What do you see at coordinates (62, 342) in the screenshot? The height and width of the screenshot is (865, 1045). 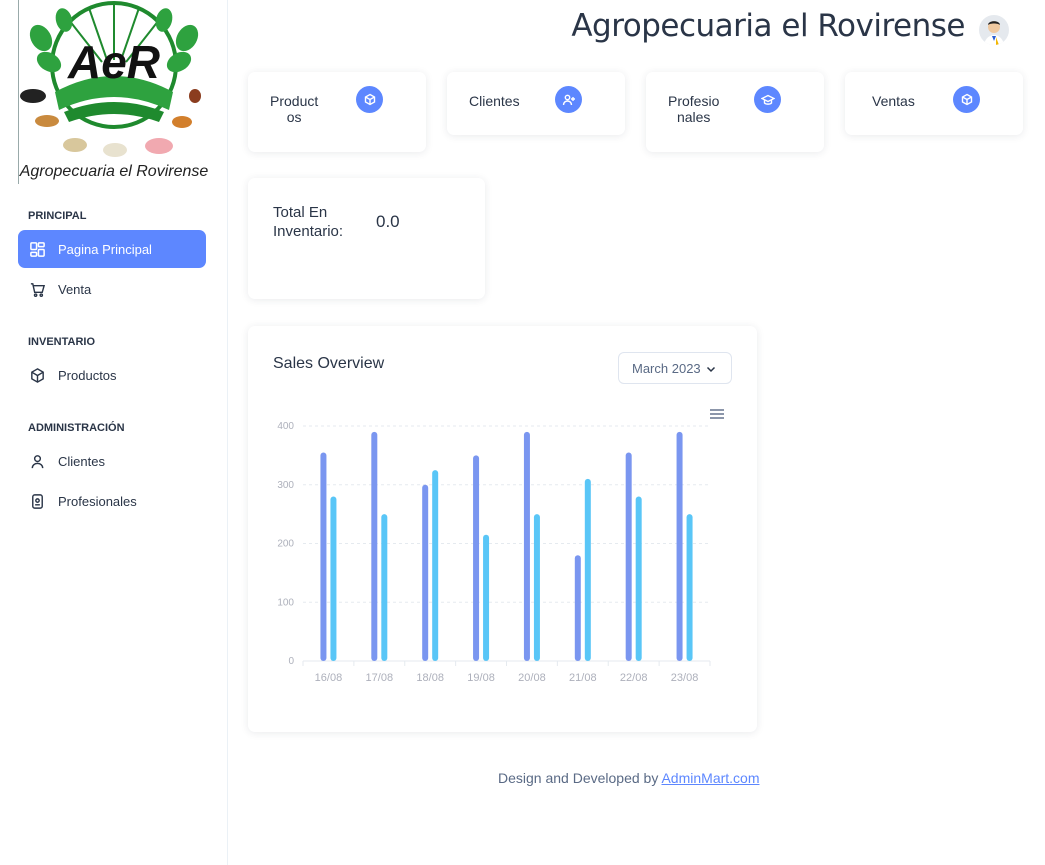 I see `nav-section-inventario: INVENTARIO` at bounding box center [62, 342].